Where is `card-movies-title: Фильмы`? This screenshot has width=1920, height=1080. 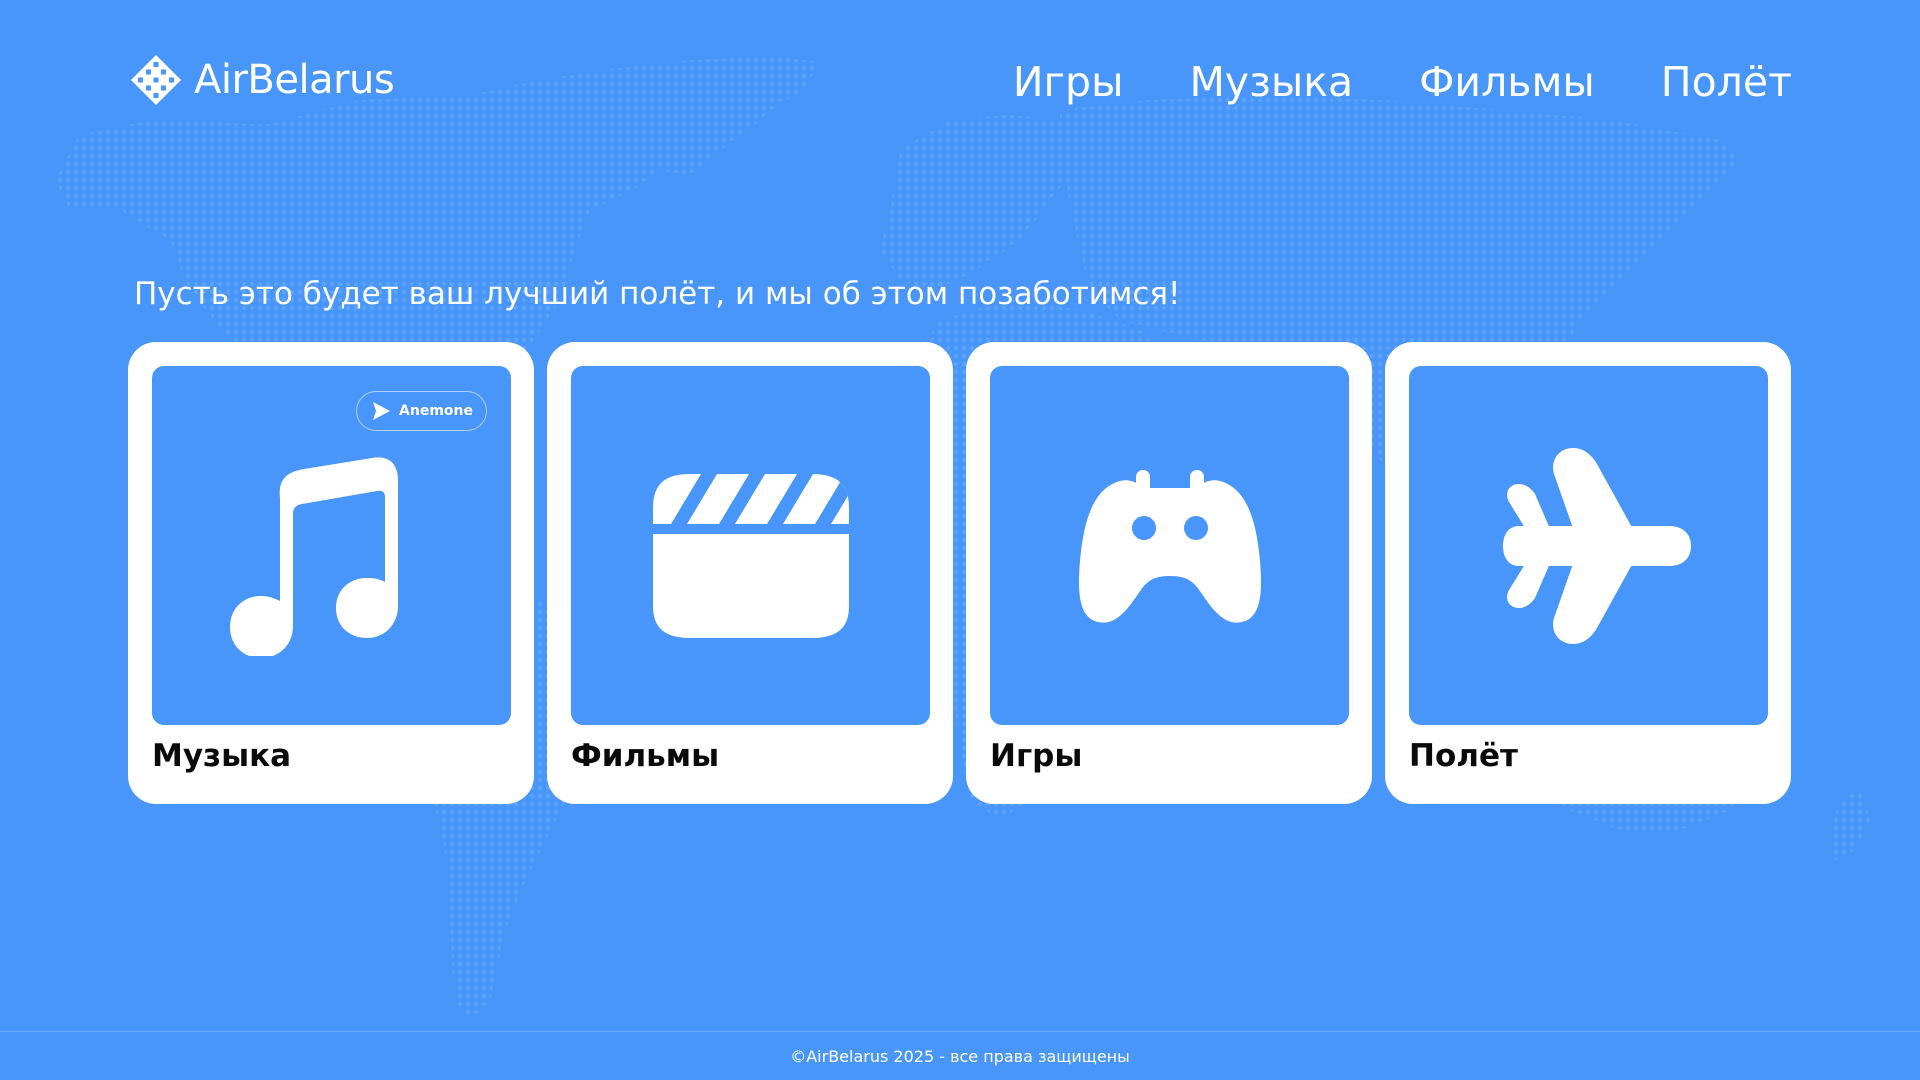
card-movies-title: Фильмы is located at coordinates (645, 756).